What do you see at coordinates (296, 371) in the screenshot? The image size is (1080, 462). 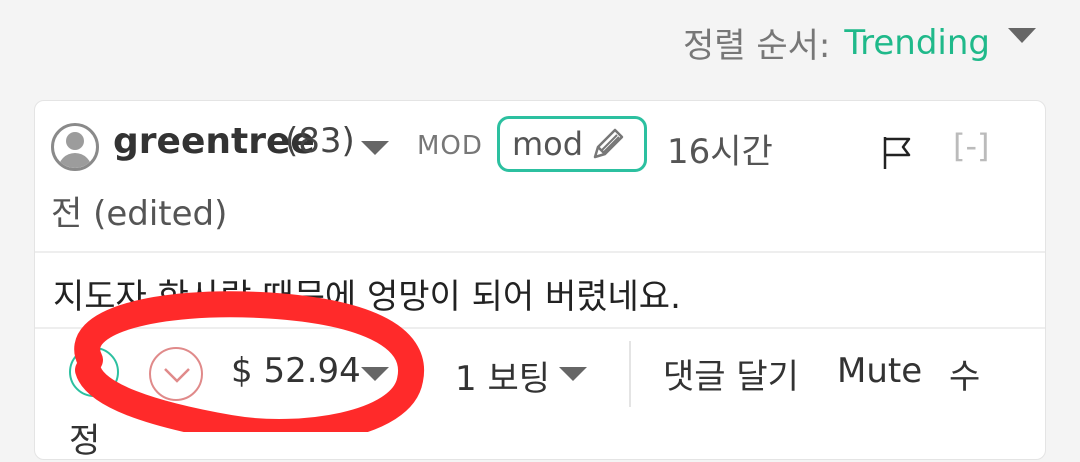 I see `payout-value: $ 52.94` at bounding box center [296, 371].